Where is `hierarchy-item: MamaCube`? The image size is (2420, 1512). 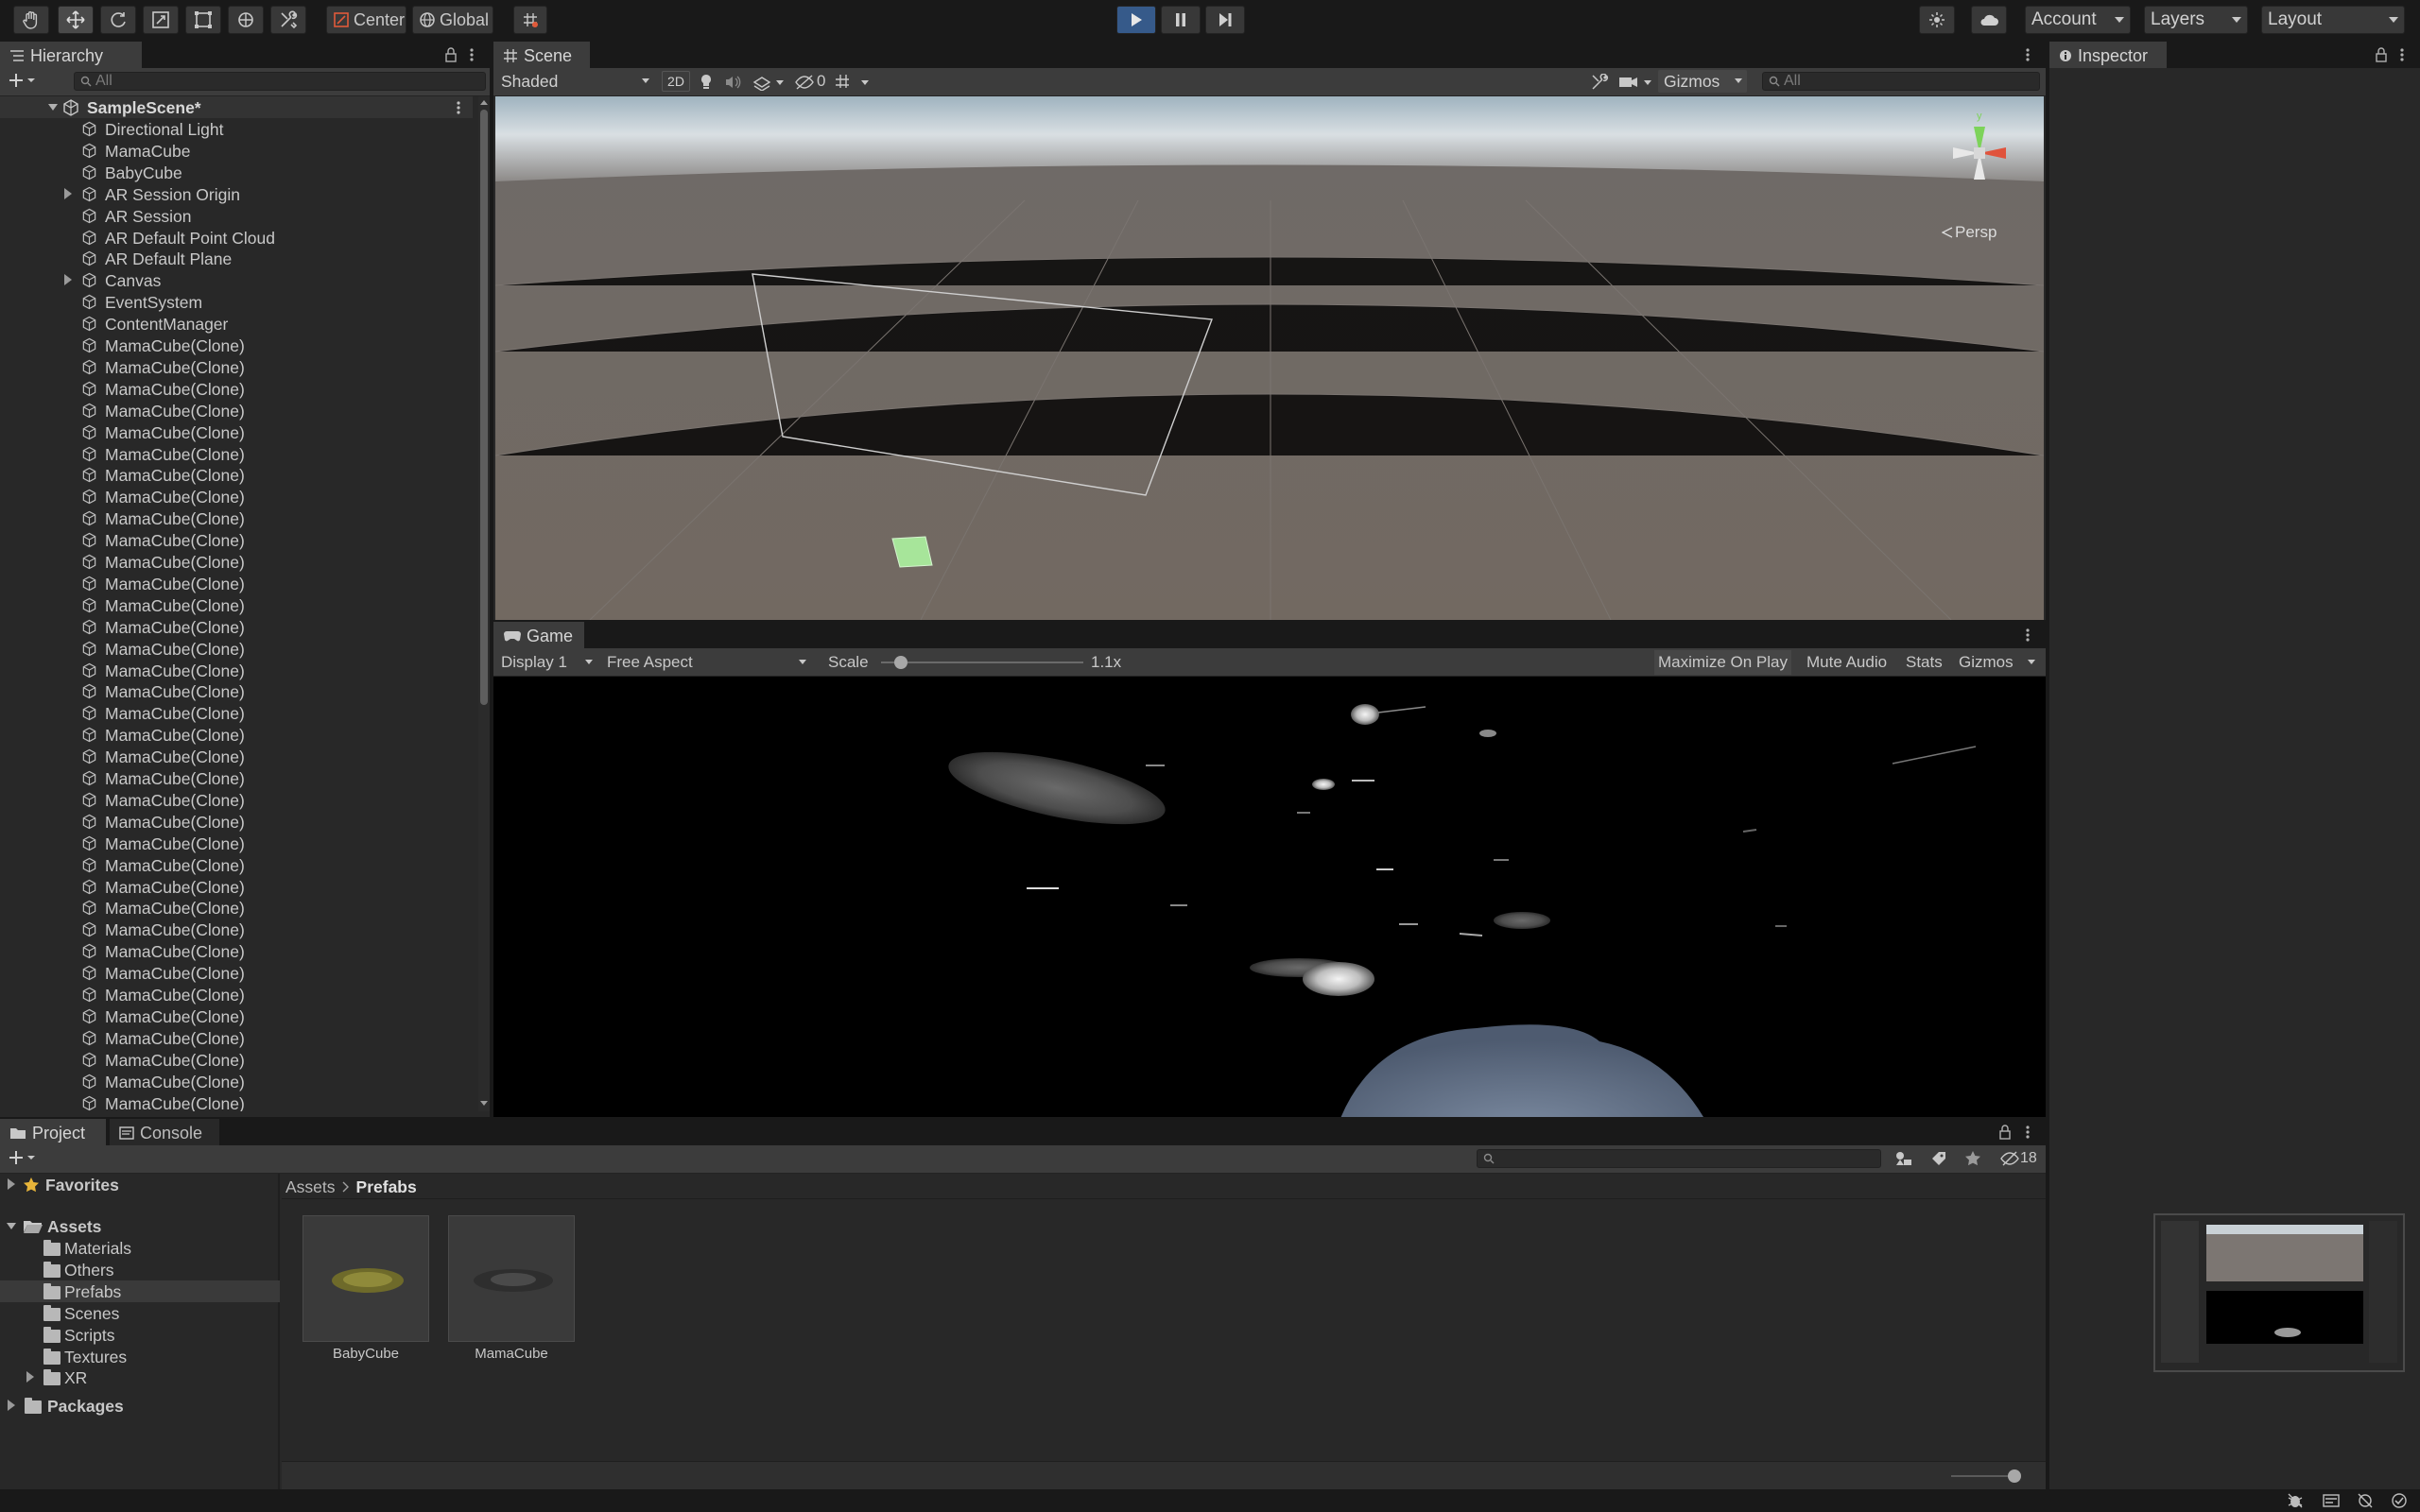
hierarchy-item: MamaCube is located at coordinates (236, 151).